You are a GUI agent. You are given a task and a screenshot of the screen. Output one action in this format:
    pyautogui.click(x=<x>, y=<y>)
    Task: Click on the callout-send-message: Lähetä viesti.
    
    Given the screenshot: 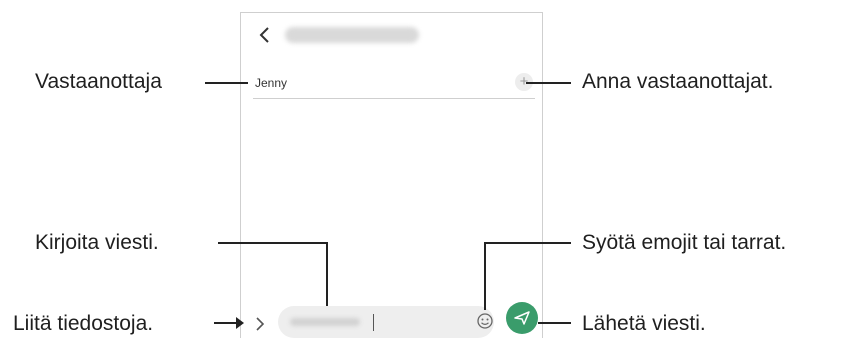 What is the action you would take?
    pyautogui.click(x=644, y=323)
    